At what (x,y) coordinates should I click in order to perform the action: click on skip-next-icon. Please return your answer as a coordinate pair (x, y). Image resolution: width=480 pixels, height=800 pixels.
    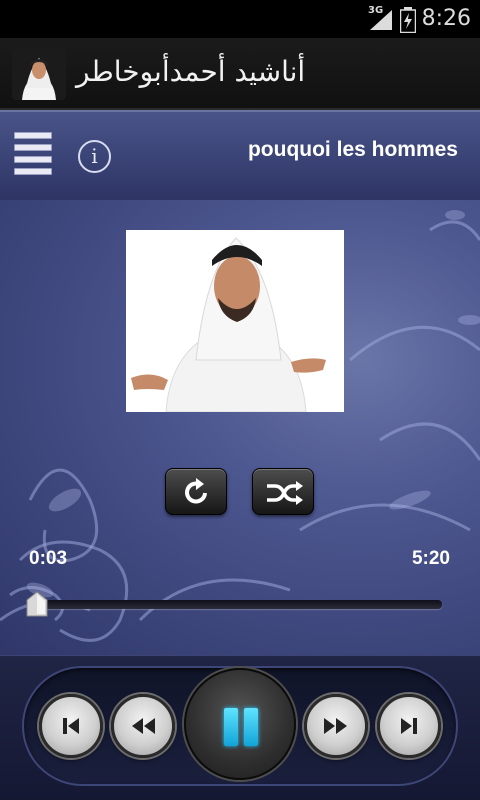
    Looking at the image, I should click on (409, 726).